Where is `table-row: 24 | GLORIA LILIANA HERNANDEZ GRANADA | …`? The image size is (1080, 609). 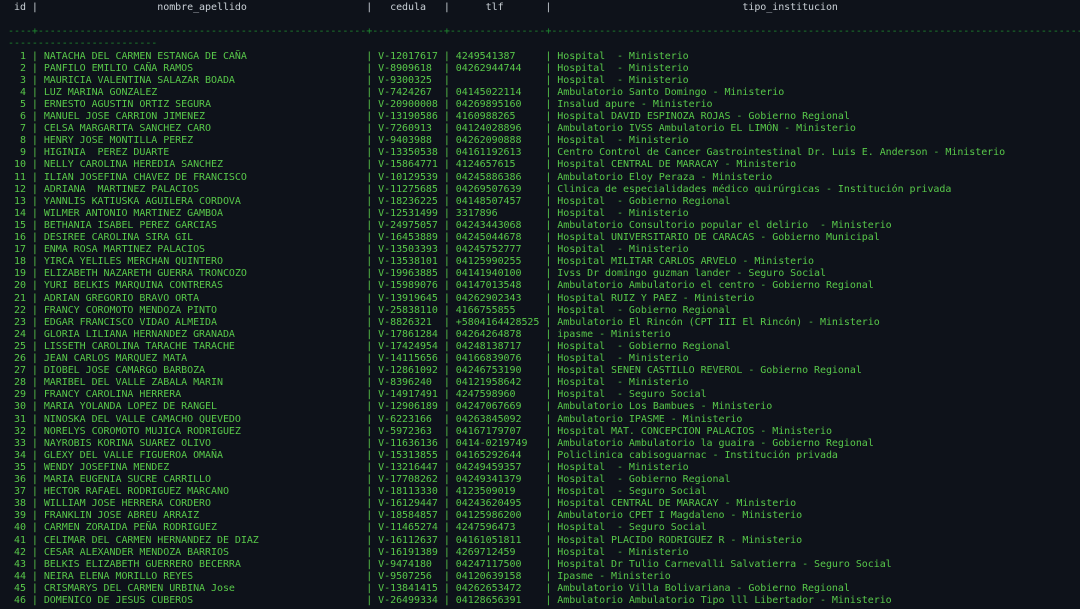
table-row: 24 | GLORIA LILIANA HERNANDEZ GRANADA | … is located at coordinates (339, 334).